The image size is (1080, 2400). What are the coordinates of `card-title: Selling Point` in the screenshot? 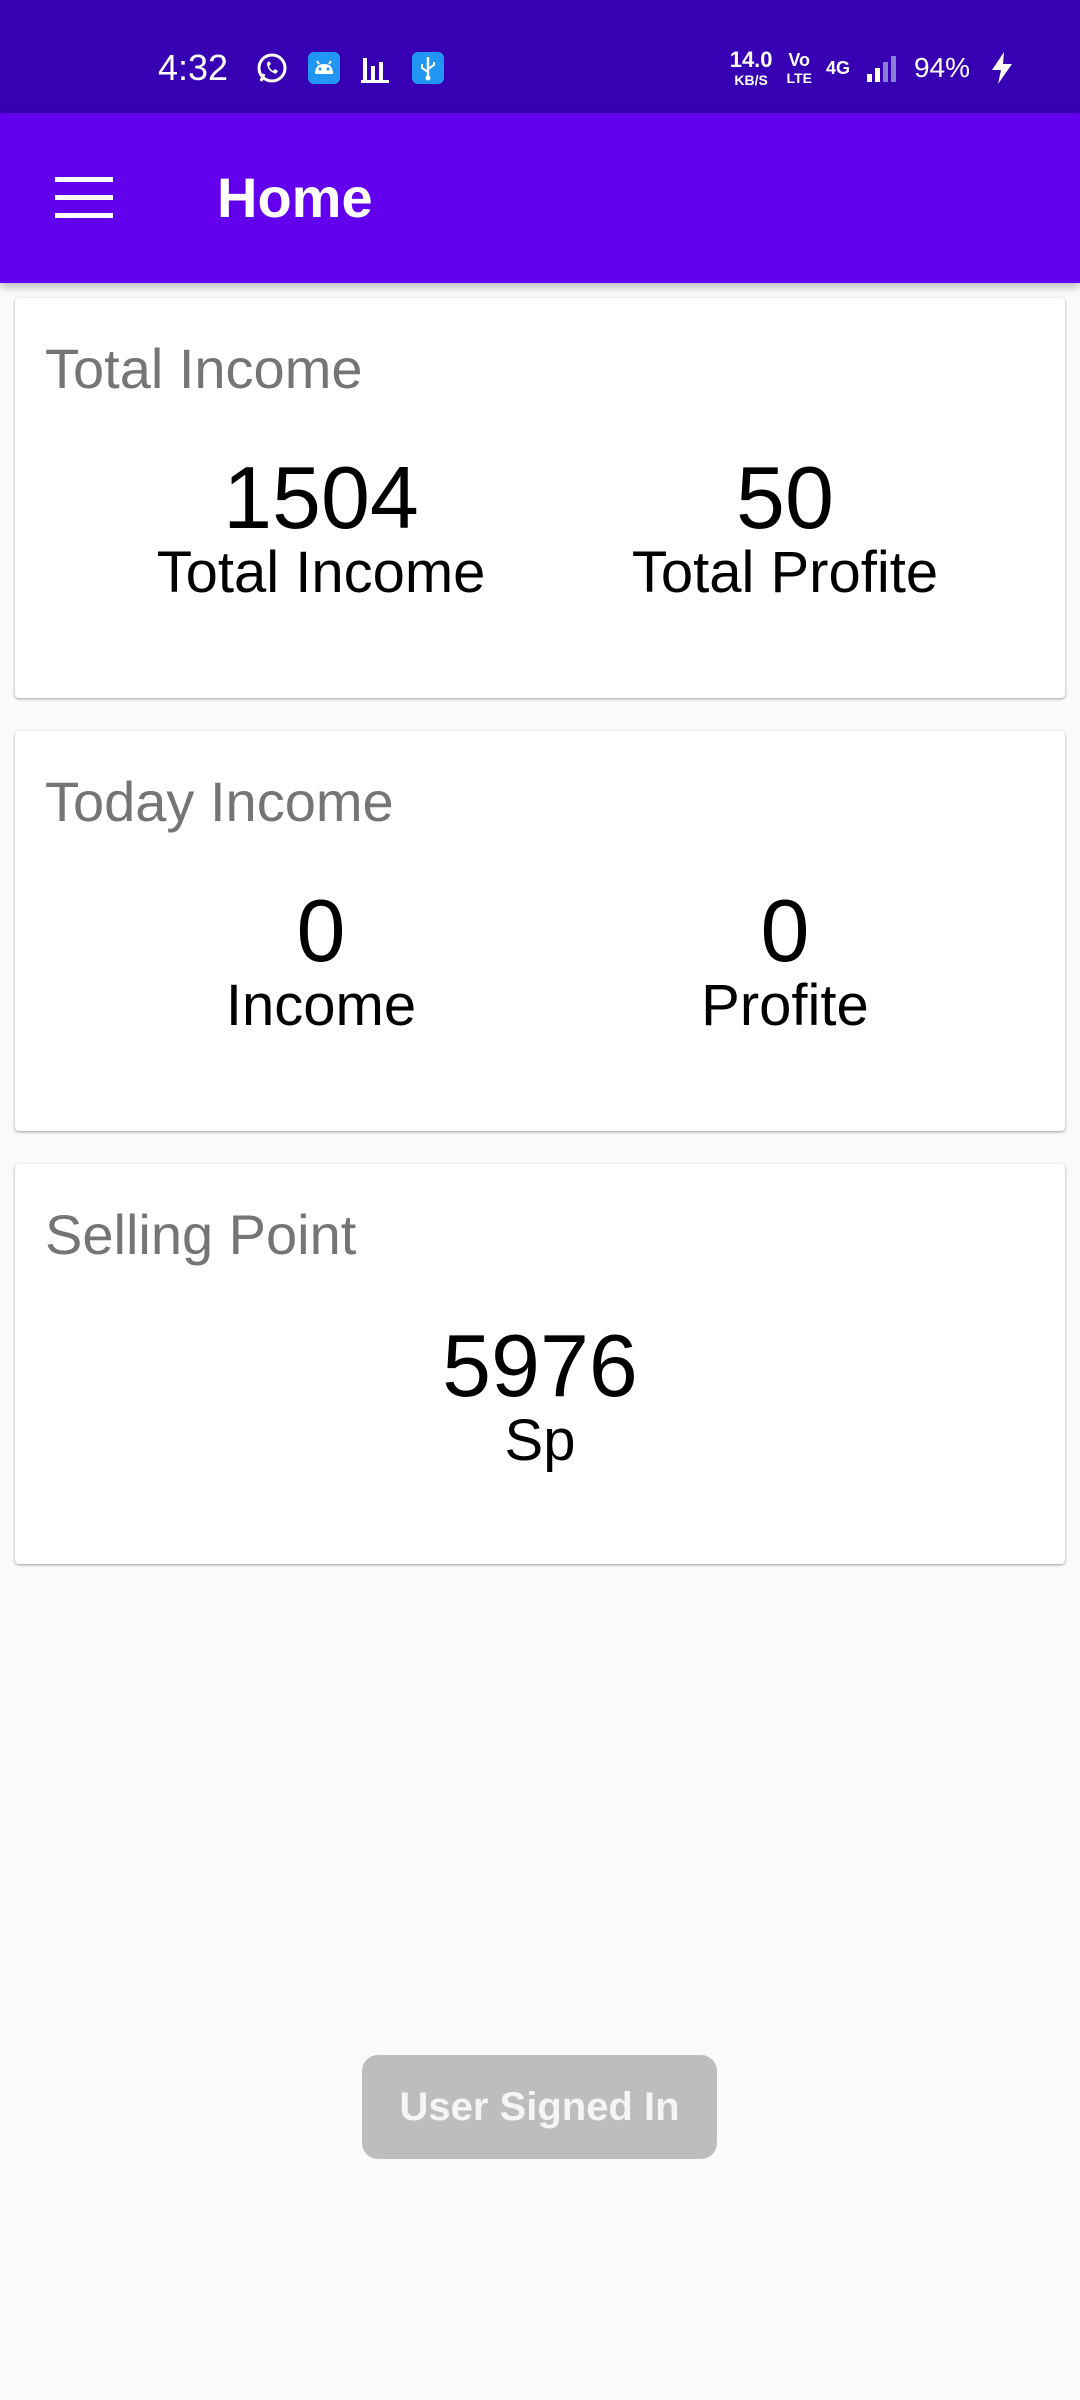 It's located at (201, 1234).